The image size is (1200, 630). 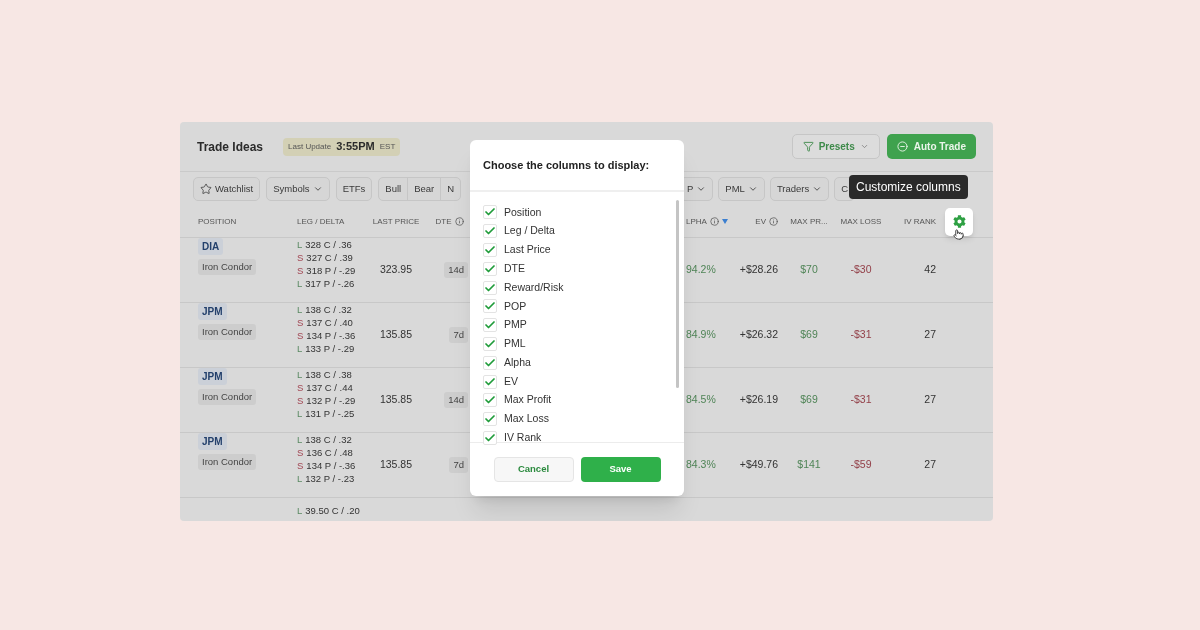 I want to click on column-header: IV RANK, so click(x=920, y=221).